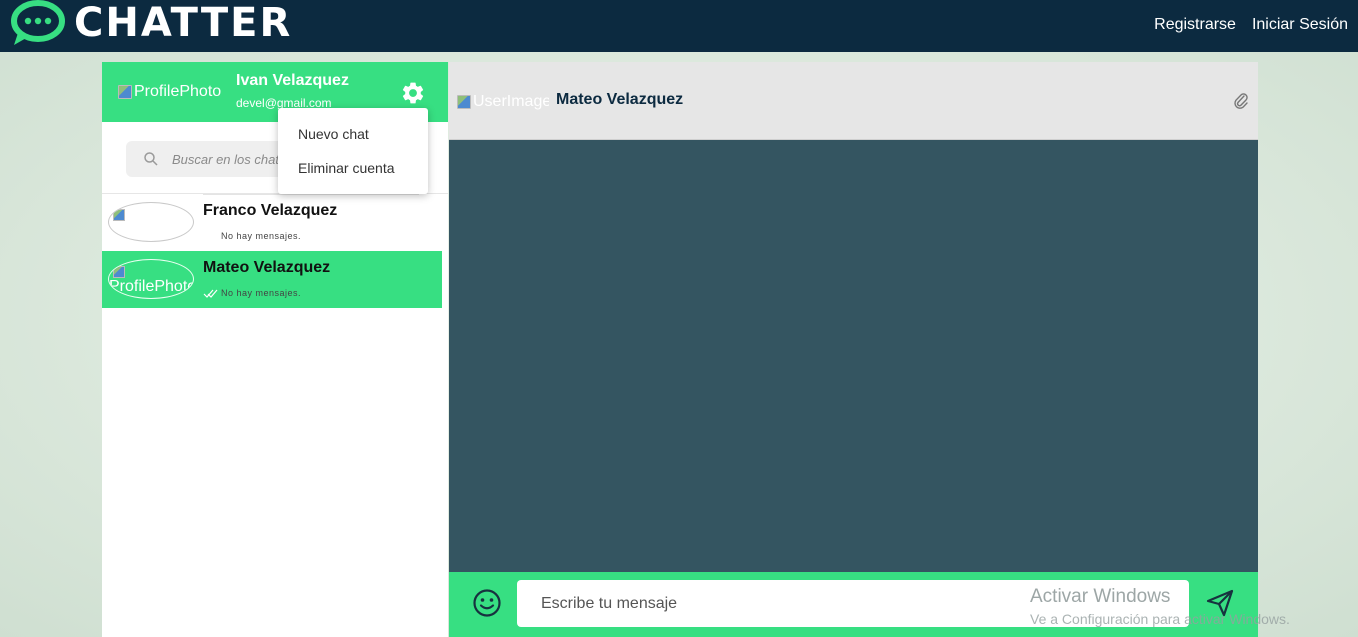  I want to click on chat-user-image: UserImage, so click(503, 102).